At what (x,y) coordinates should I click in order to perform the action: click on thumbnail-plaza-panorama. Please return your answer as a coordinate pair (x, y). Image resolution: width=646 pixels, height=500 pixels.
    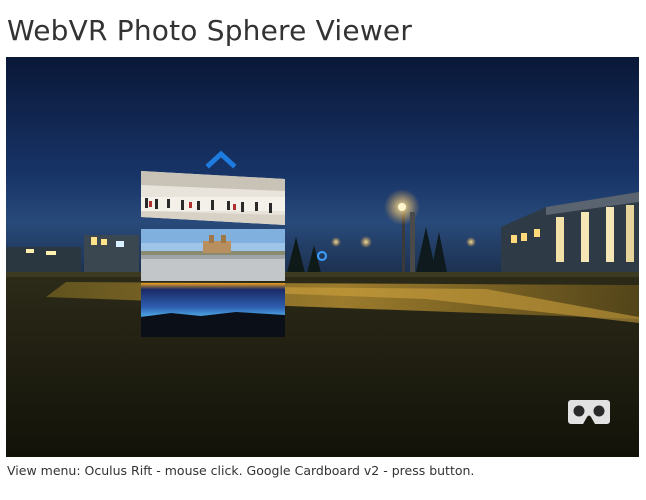
    Looking at the image, I should click on (213, 255).